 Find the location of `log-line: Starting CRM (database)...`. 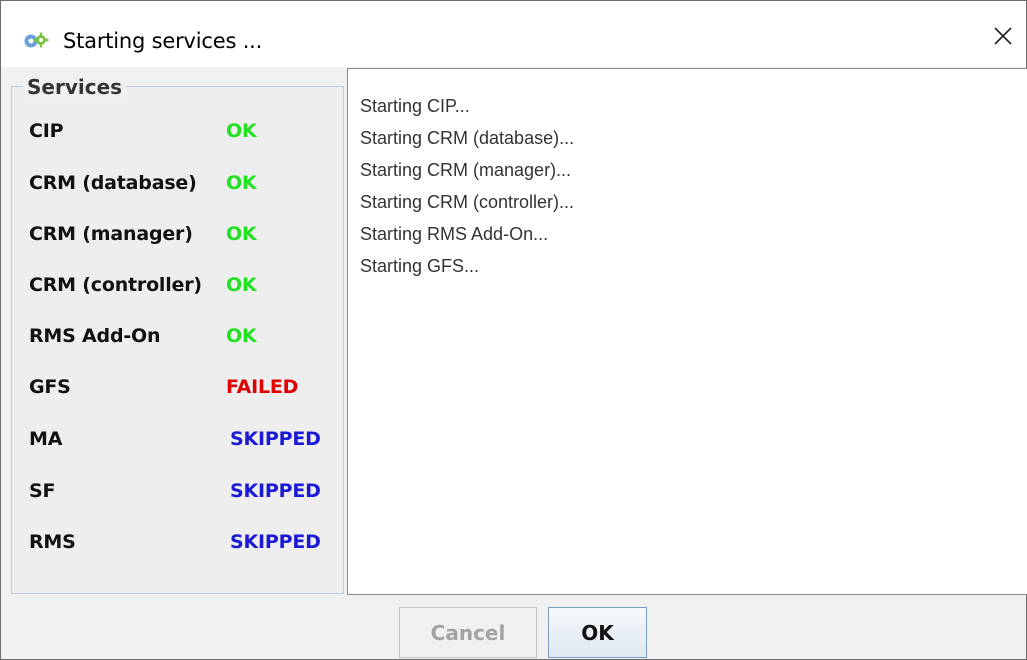

log-line: Starting CRM (database)... is located at coordinates (467, 138).